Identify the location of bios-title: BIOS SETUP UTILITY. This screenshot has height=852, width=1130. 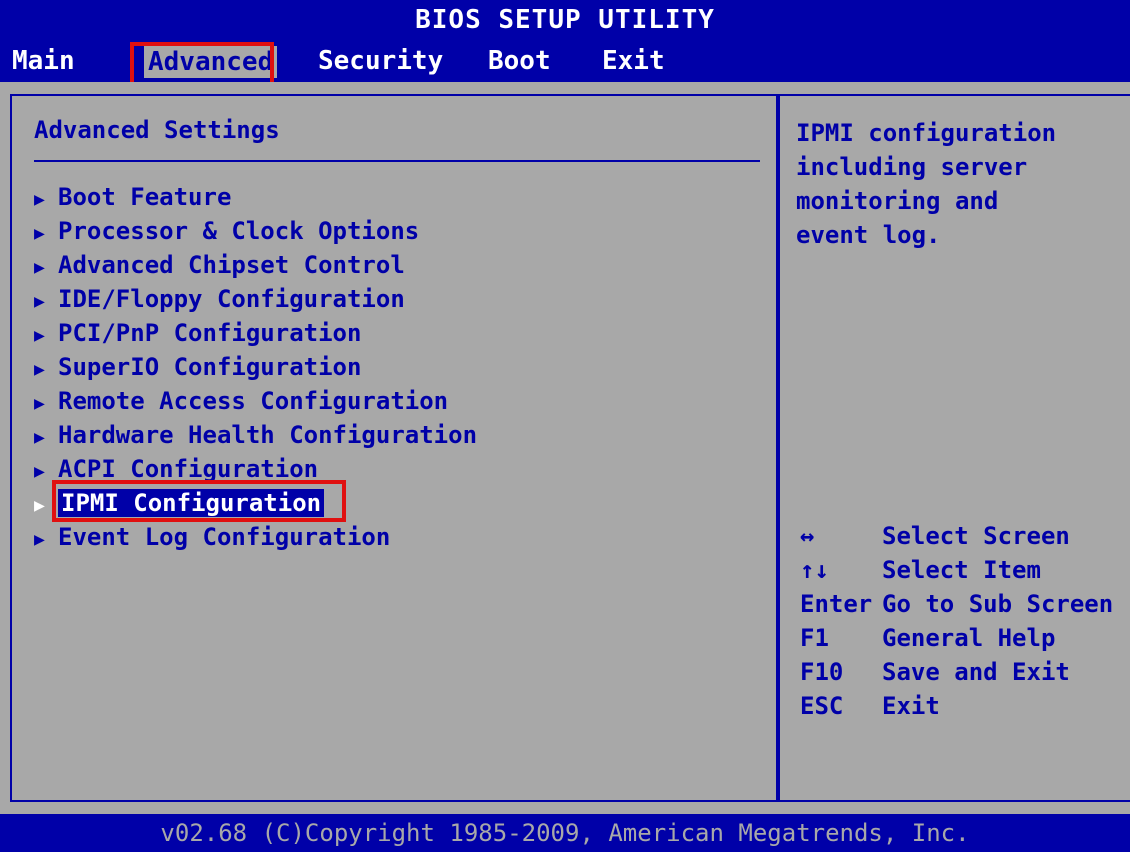
(565, 20).